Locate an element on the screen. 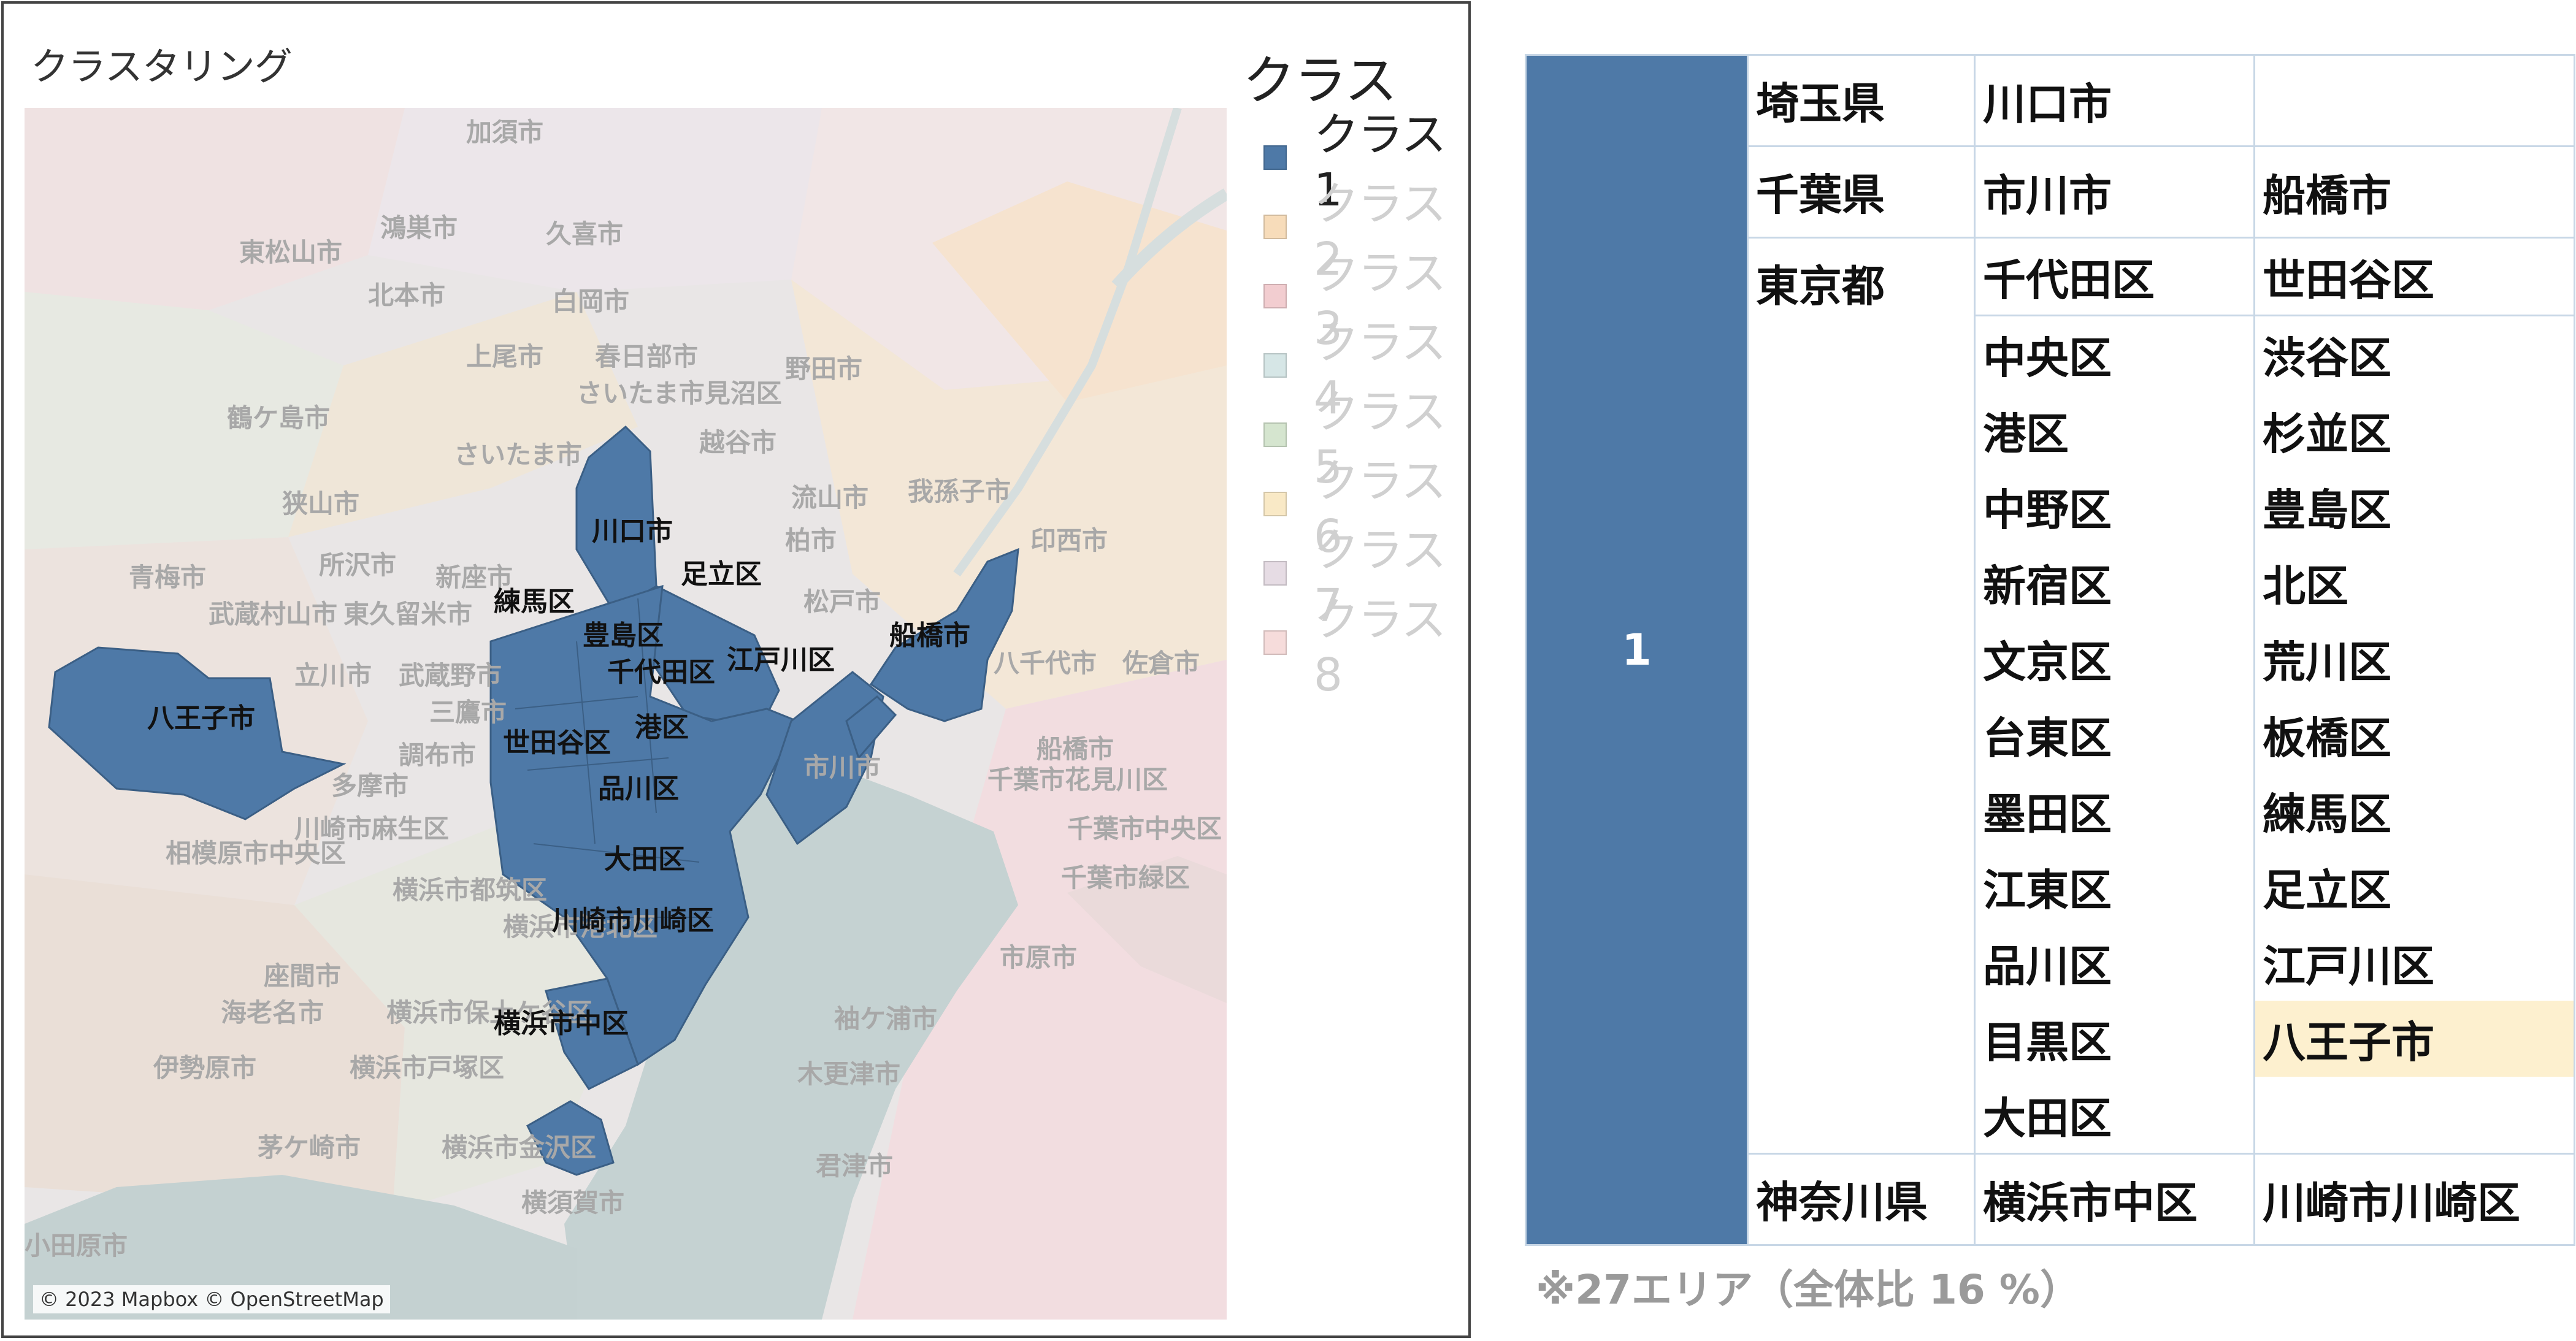 This screenshot has width=2576, height=1341. city-cell: 北区 is located at coordinates (2414, 582).